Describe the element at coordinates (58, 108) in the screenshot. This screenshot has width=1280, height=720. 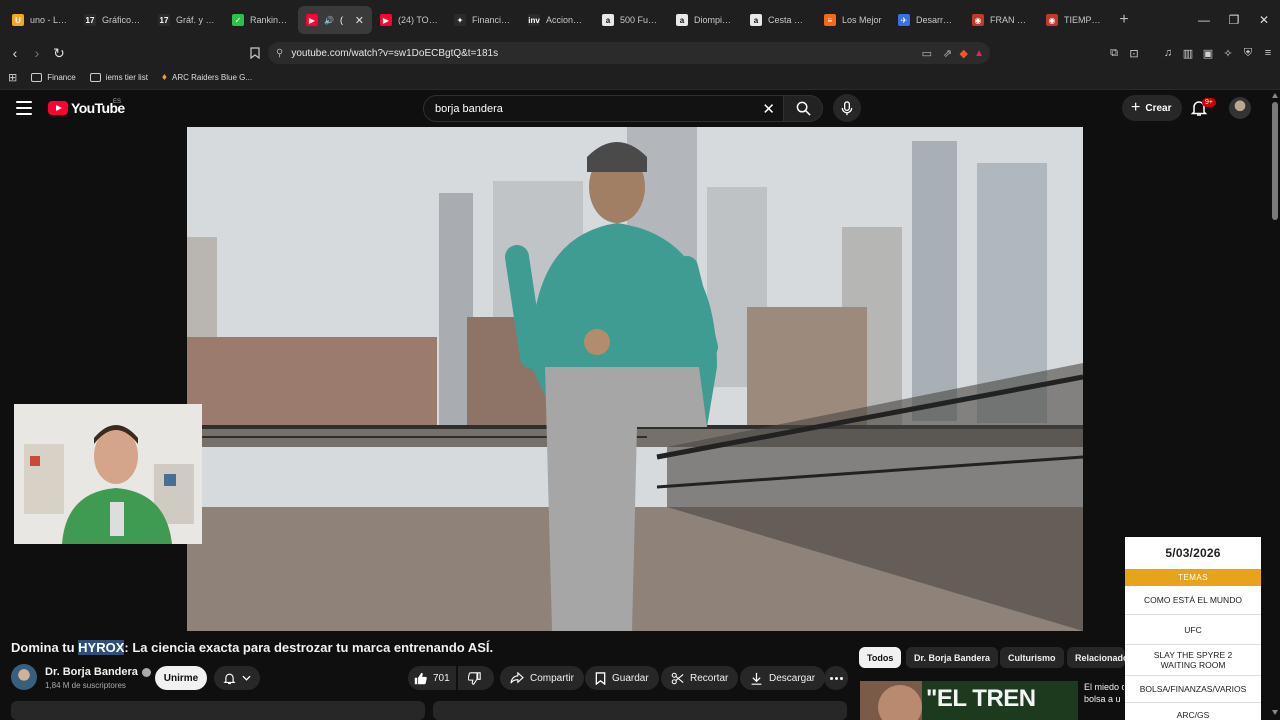
I see `youtube-play-icon` at that location.